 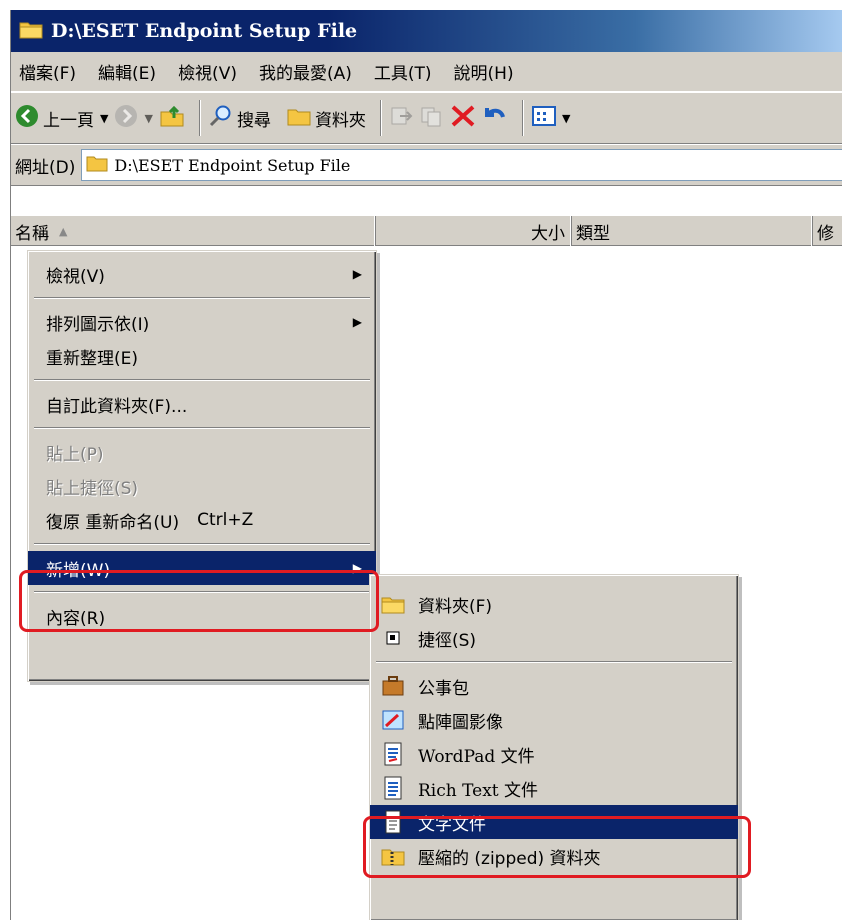 I want to click on column-name: 名稱 ▲, so click(x=193, y=231).